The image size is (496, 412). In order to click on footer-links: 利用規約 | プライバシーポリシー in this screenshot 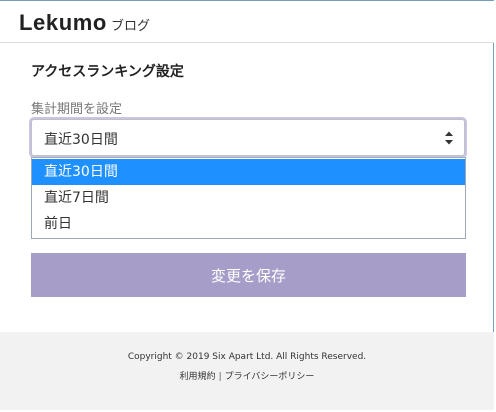, I will do `click(247, 375)`.